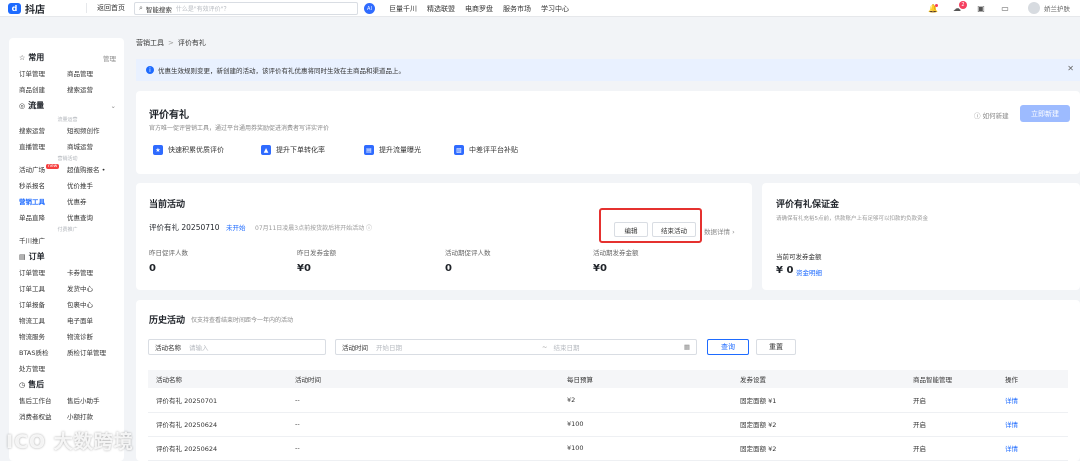  I want to click on sidebar-section-action: ⌄, so click(113, 106).